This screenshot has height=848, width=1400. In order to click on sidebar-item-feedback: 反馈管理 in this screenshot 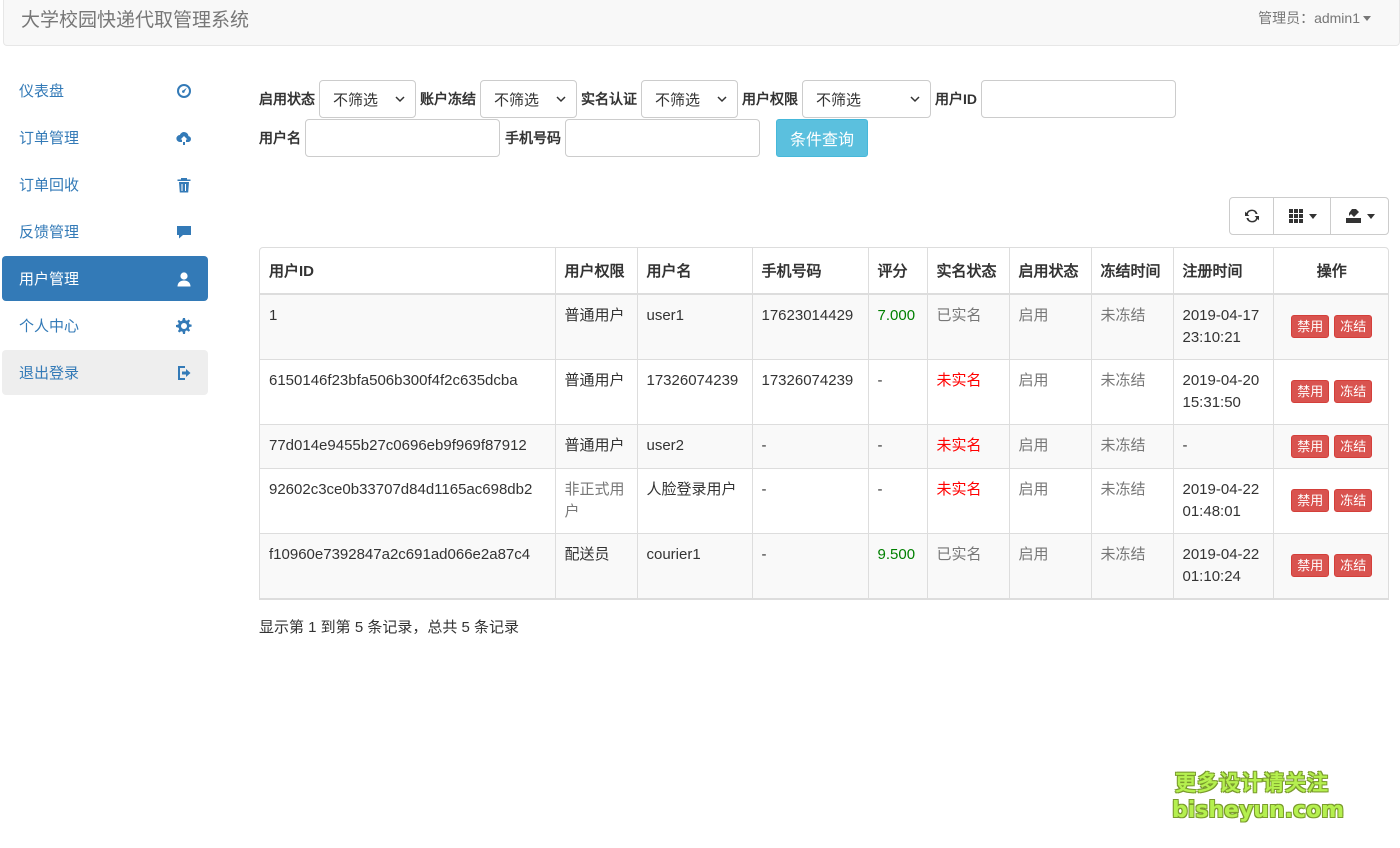, I will do `click(105, 231)`.